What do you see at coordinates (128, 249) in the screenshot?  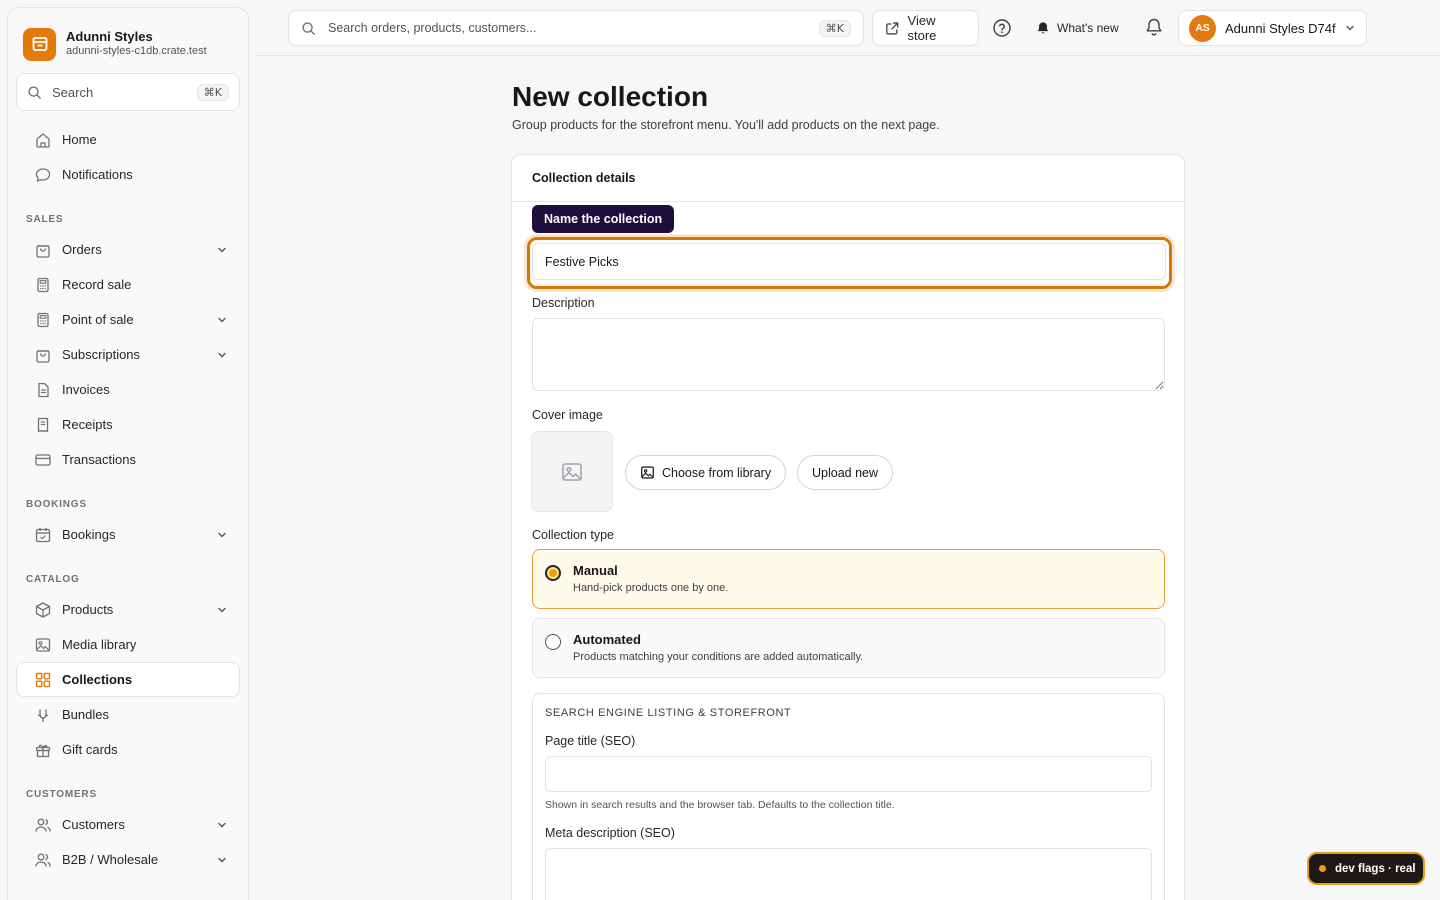 I see `sidebar-item-orders: Orders` at bounding box center [128, 249].